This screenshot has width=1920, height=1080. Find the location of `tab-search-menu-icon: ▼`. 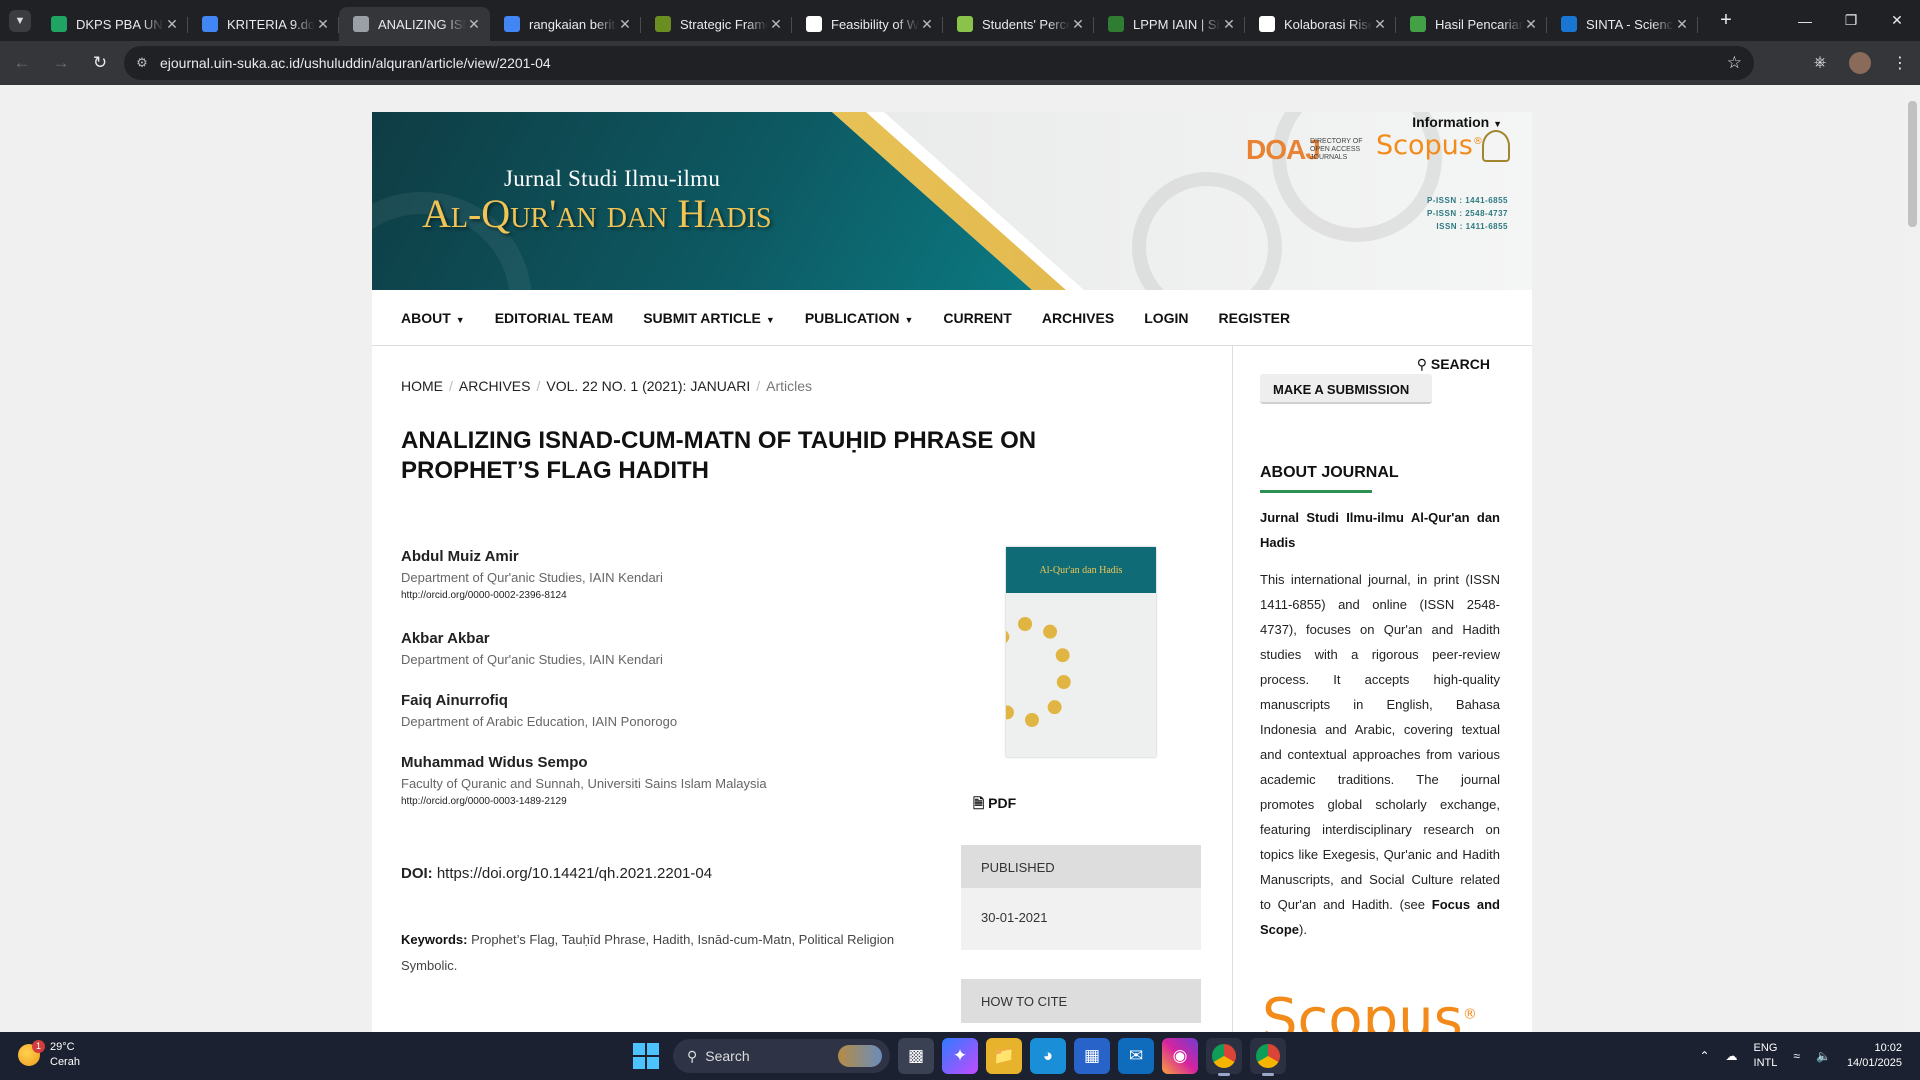

tab-search-menu-icon: ▼ is located at coordinates (20, 20).